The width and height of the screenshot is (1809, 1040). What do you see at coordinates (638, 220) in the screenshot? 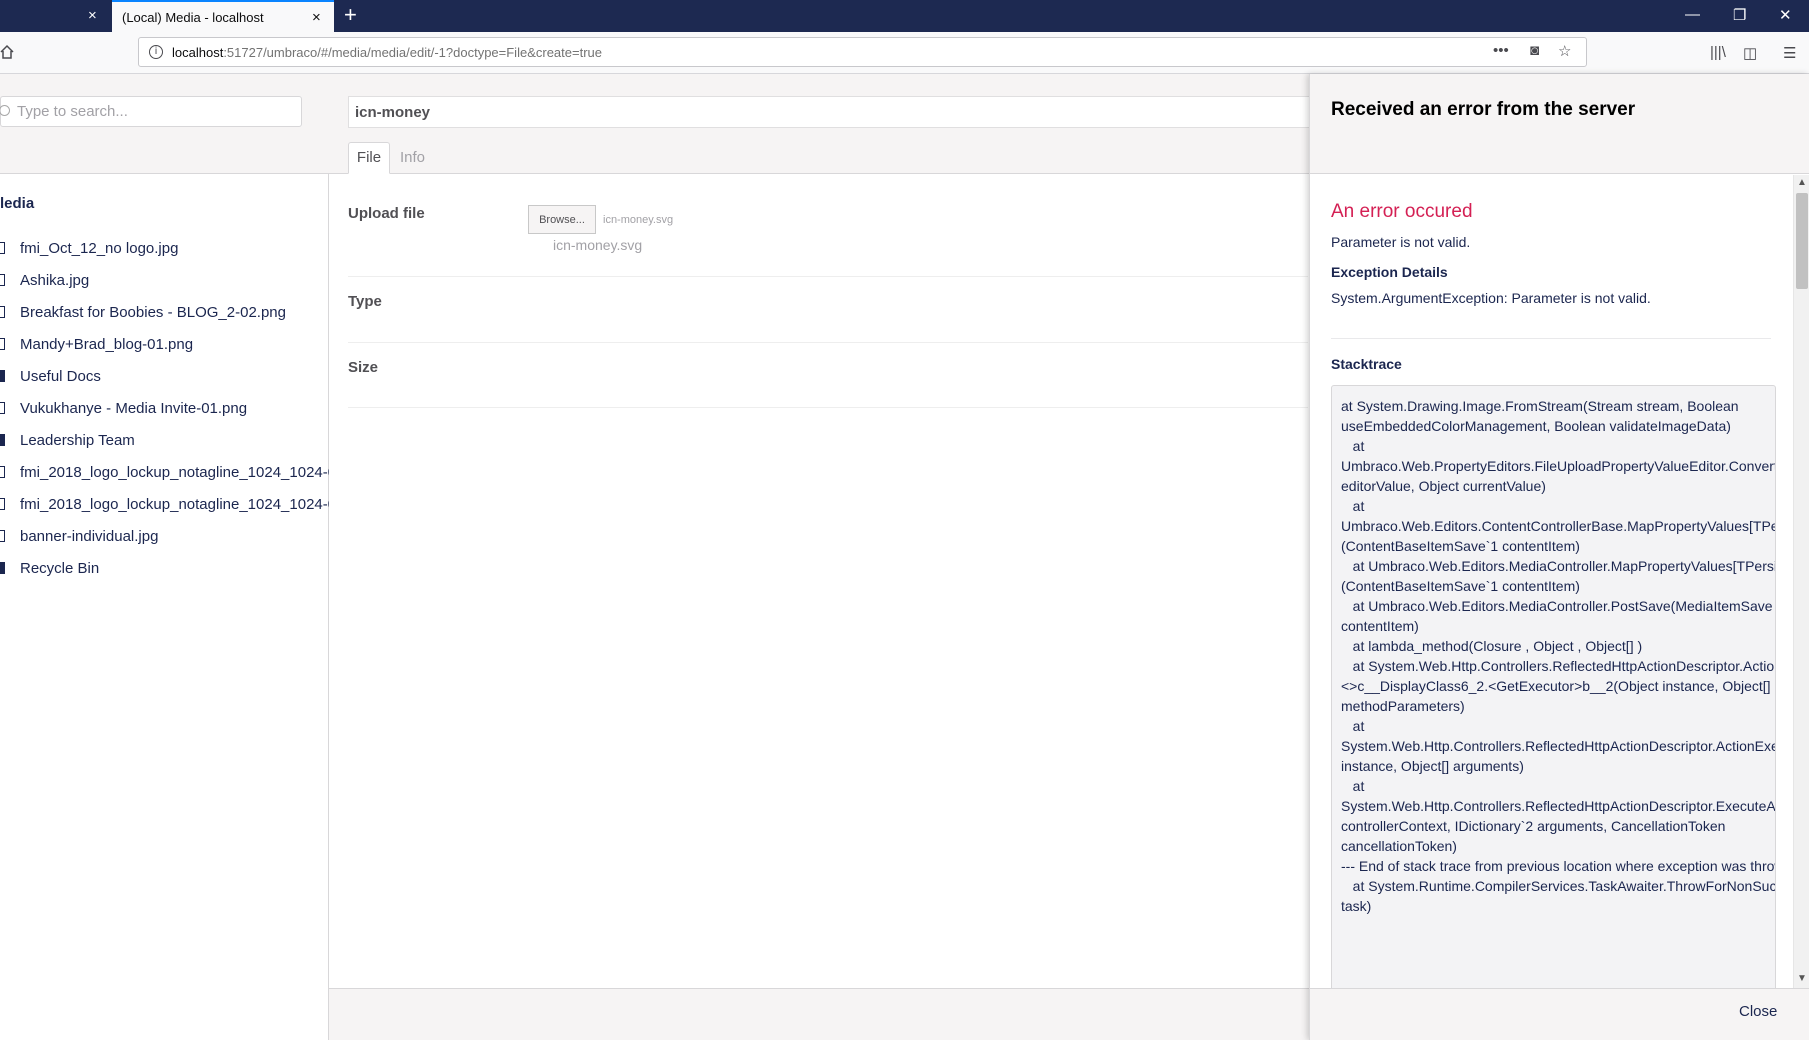
I see `chosen-file-name: icn-money.svg` at bounding box center [638, 220].